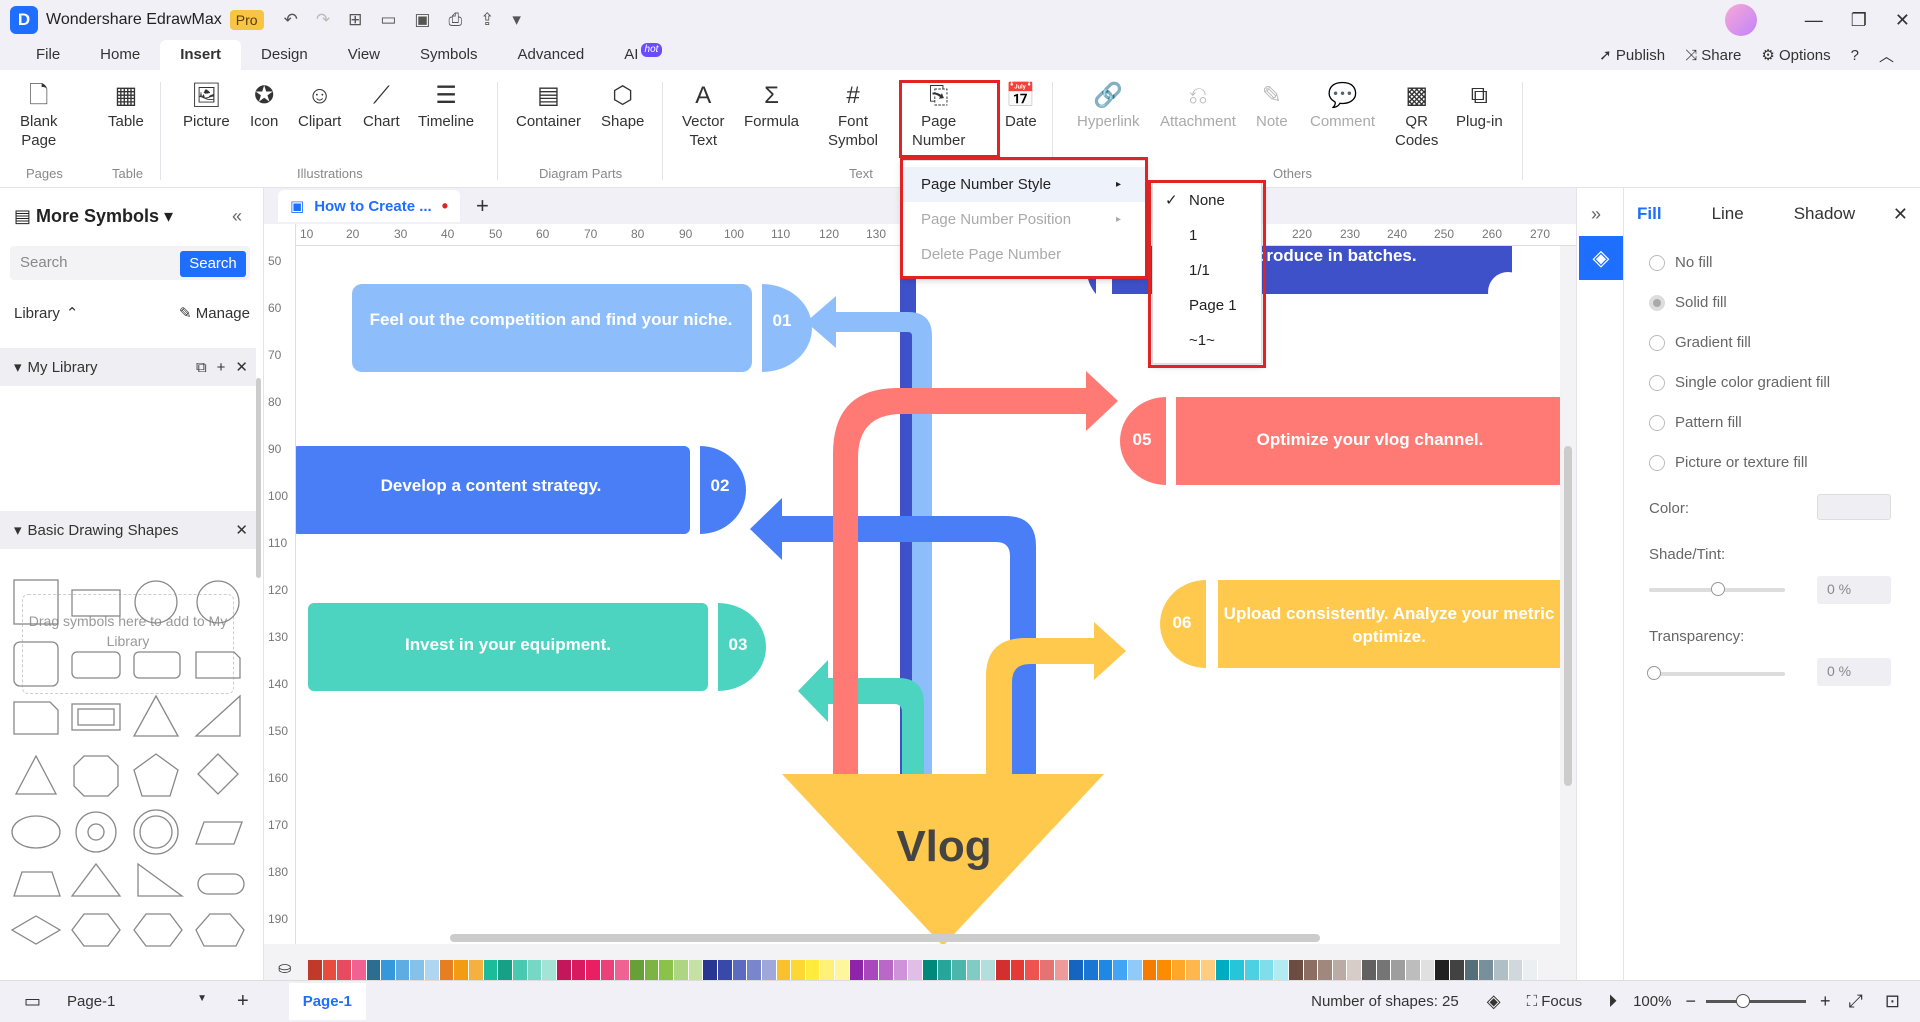  I want to click on options-button: ⚙ Options, so click(1795, 55).